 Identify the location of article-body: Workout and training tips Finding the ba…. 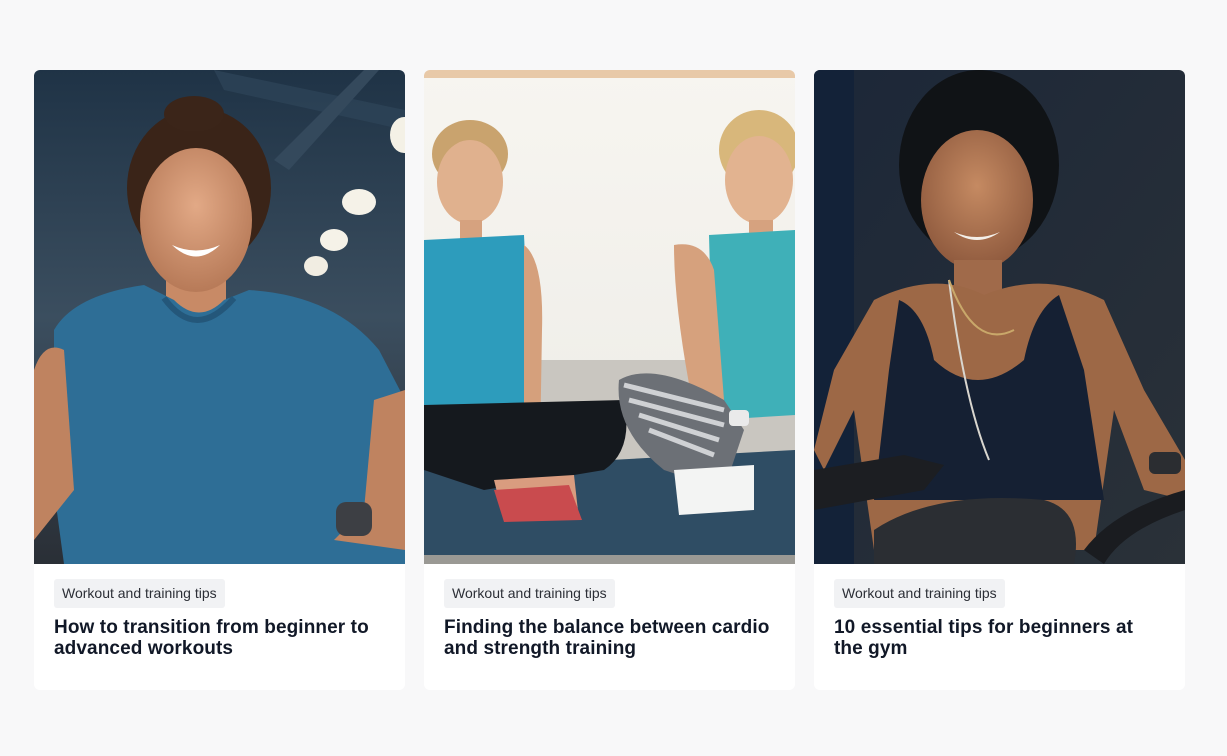
(609, 627).